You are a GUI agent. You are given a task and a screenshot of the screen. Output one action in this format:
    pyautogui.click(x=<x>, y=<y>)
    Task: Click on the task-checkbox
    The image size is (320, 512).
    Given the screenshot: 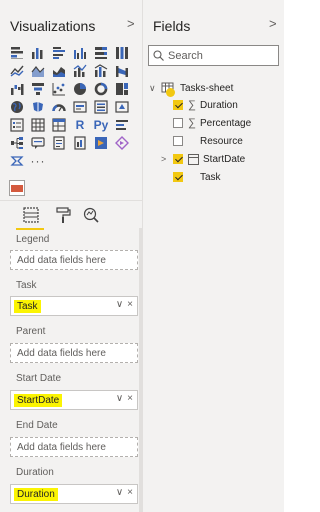 What is the action you would take?
    pyautogui.click(x=178, y=177)
    